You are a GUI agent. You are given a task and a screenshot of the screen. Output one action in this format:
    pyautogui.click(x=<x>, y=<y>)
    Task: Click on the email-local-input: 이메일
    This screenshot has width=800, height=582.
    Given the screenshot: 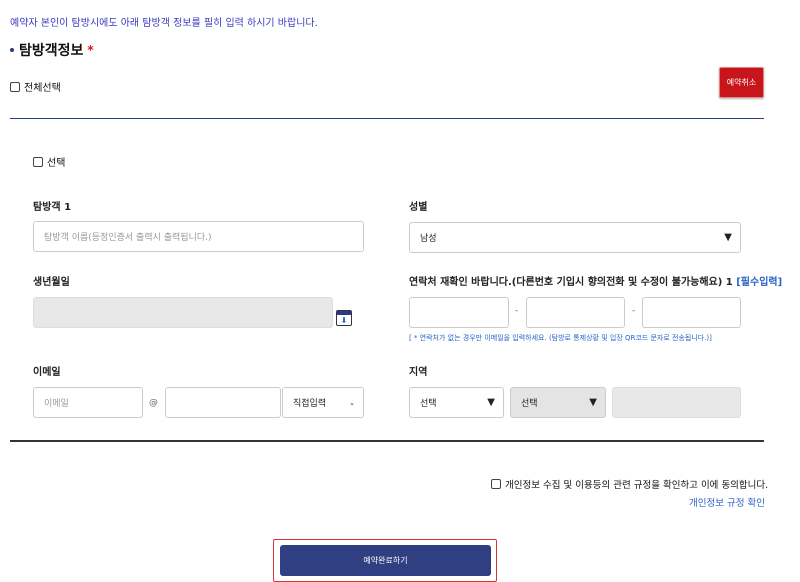 What is the action you would take?
    pyautogui.click(x=88, y=402)
    